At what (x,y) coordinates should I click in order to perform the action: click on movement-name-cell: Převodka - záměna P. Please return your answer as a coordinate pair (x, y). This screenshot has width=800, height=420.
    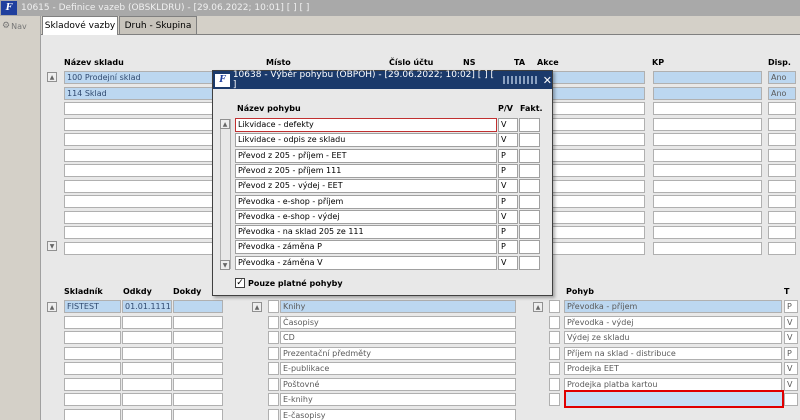
    Looking at the image, I should click on (366, 247).